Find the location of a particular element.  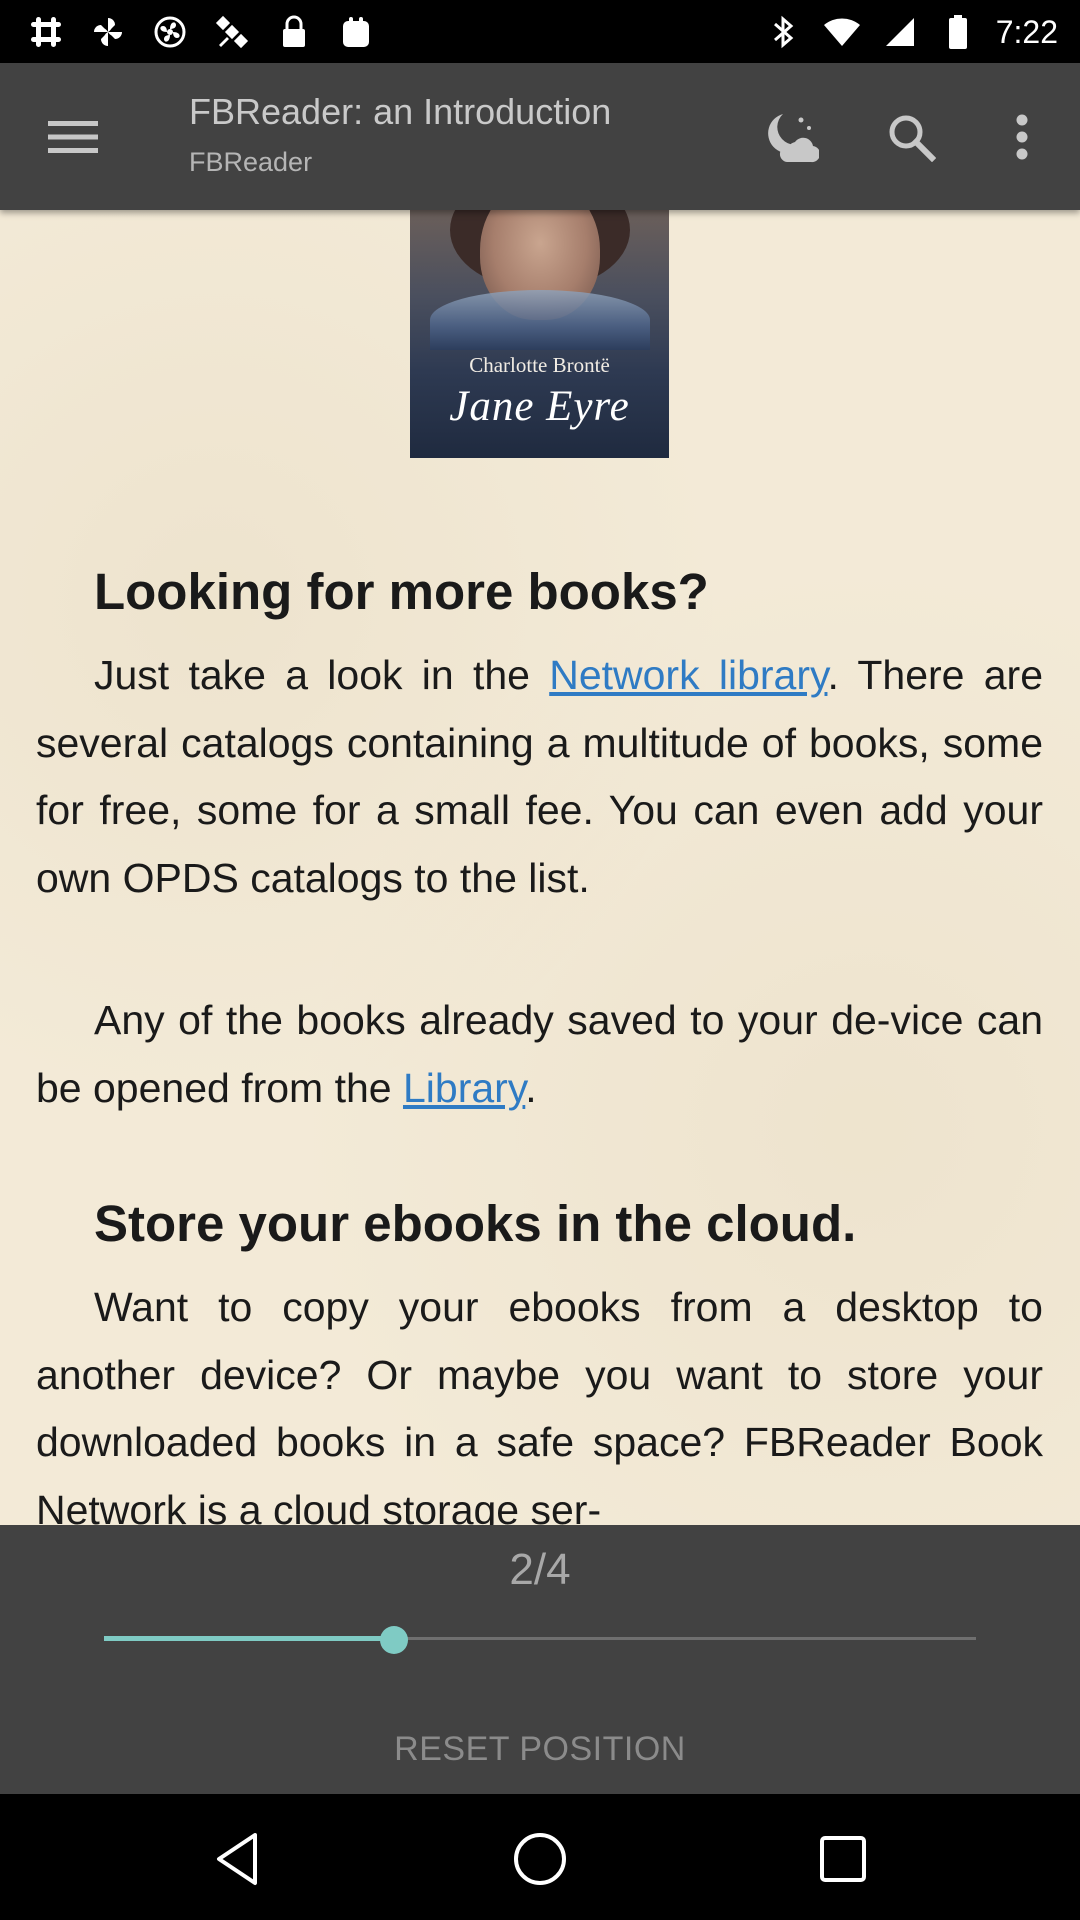

slack-icon is located at coordinates (46, 32).